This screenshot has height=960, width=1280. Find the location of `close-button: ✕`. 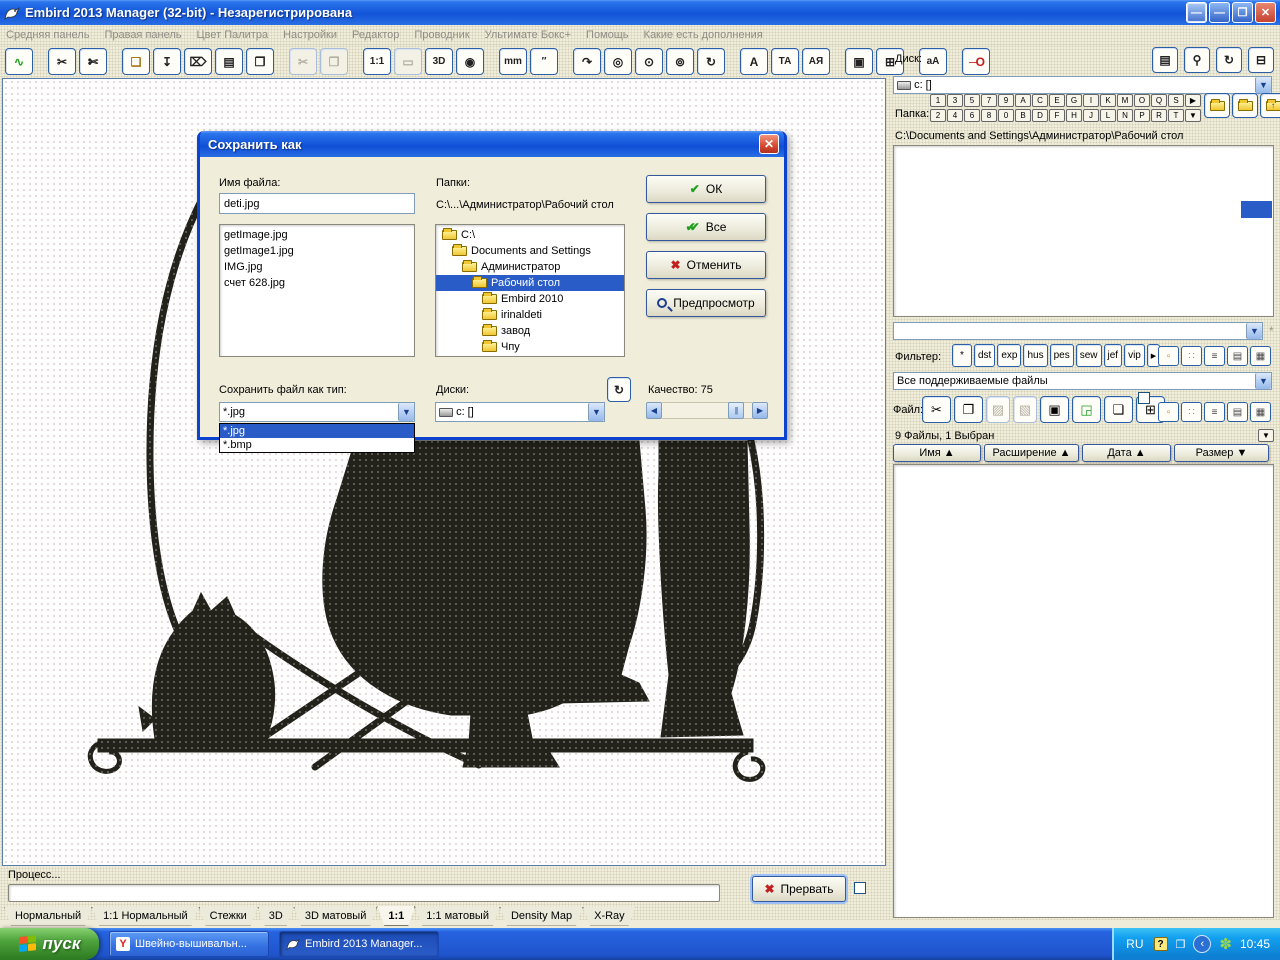

close-button: ✕ is located at coordinates (1265, 12).